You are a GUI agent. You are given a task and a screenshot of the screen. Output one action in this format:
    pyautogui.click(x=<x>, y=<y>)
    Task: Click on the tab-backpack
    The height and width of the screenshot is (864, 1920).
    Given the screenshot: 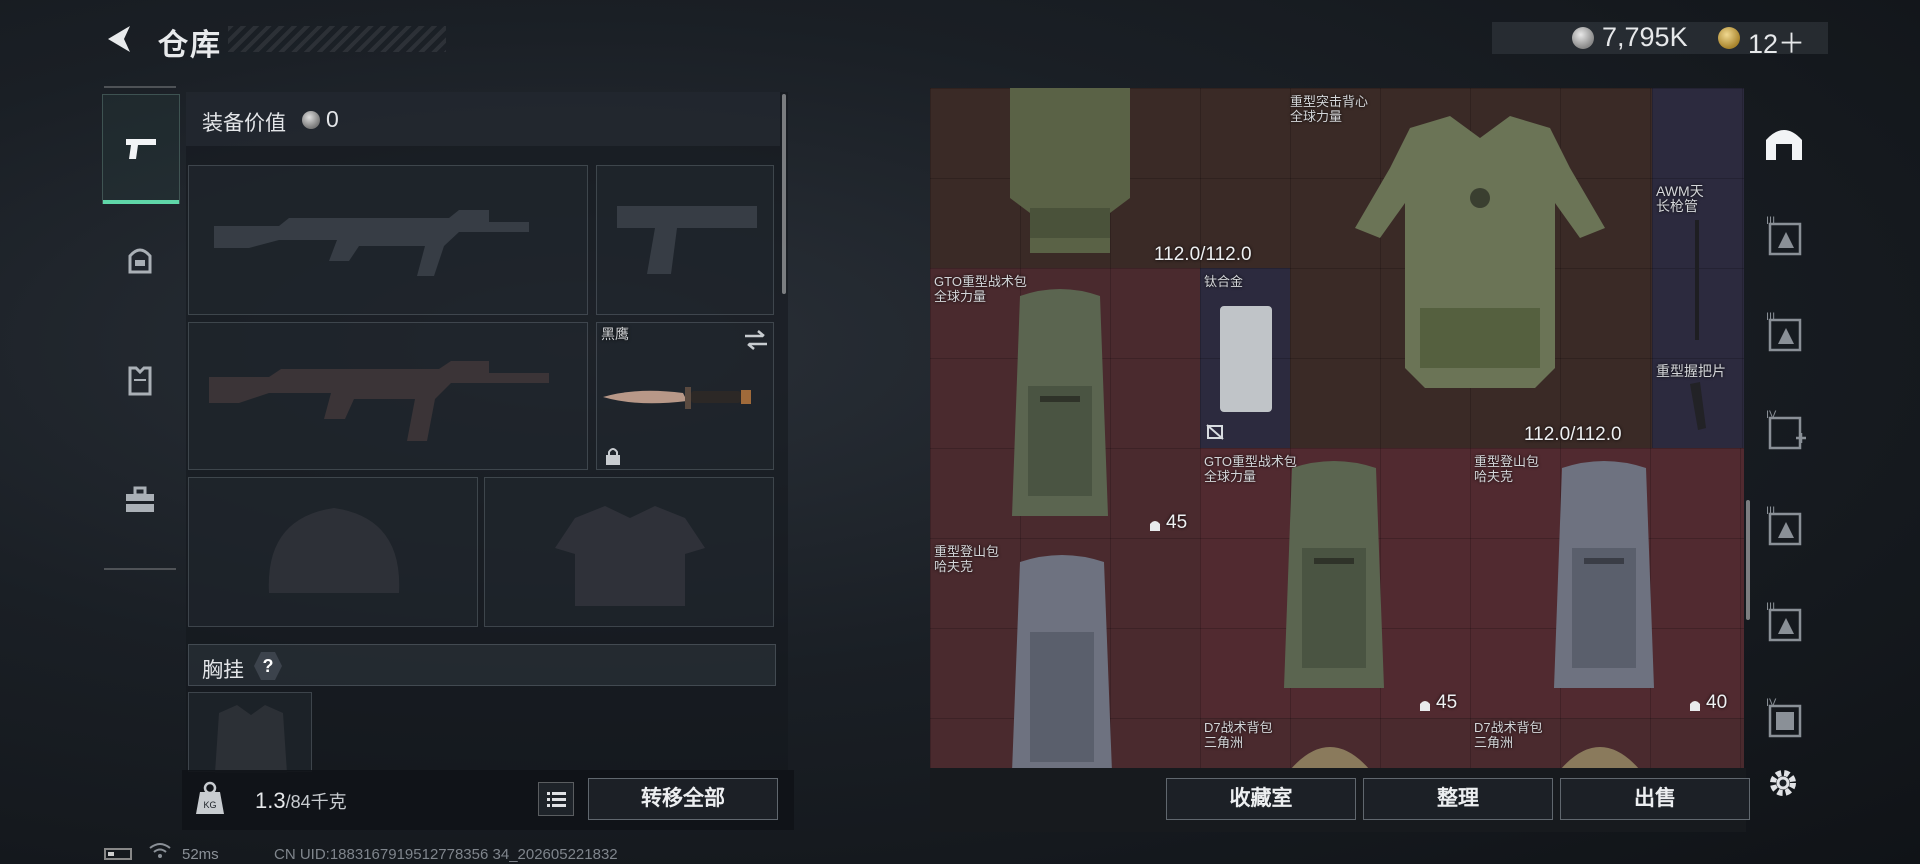 What is the action you would take?
    pyautogui.click(x=140, y=500)
    